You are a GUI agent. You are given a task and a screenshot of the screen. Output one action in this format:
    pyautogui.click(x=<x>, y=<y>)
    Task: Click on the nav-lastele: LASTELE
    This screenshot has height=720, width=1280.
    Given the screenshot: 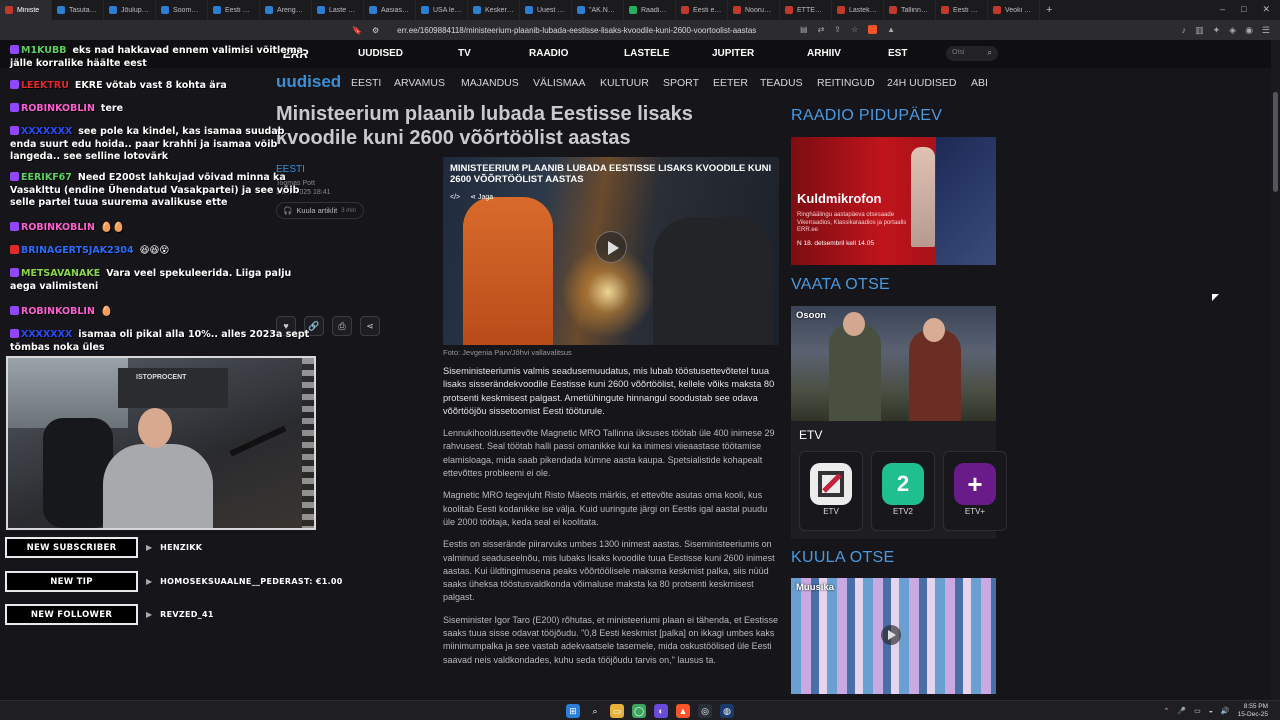 What is the action you would take?
    pyautogui.click(x=647, y=53)
    